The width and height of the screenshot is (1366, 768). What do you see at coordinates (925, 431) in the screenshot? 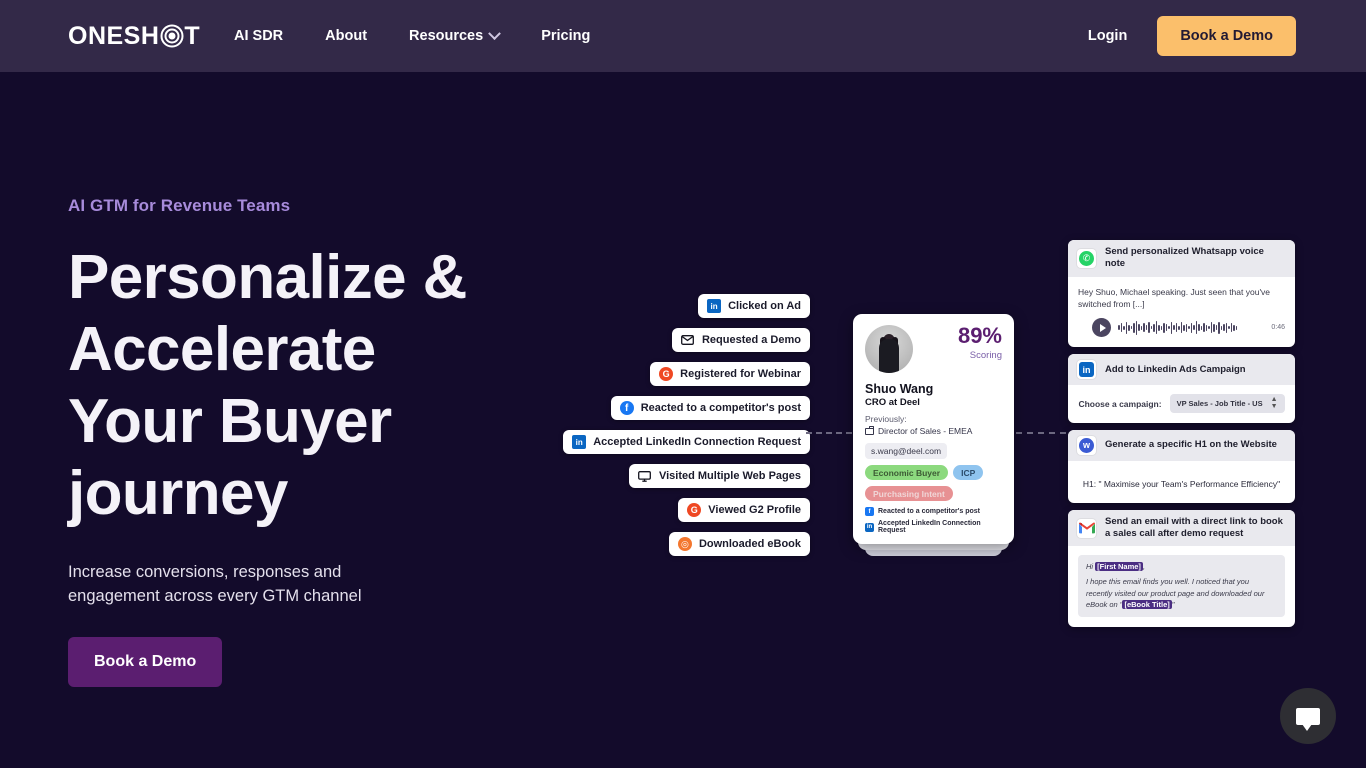
I see `previous-role: Director of Sales - EMEA` at bounding box center [925, 431].